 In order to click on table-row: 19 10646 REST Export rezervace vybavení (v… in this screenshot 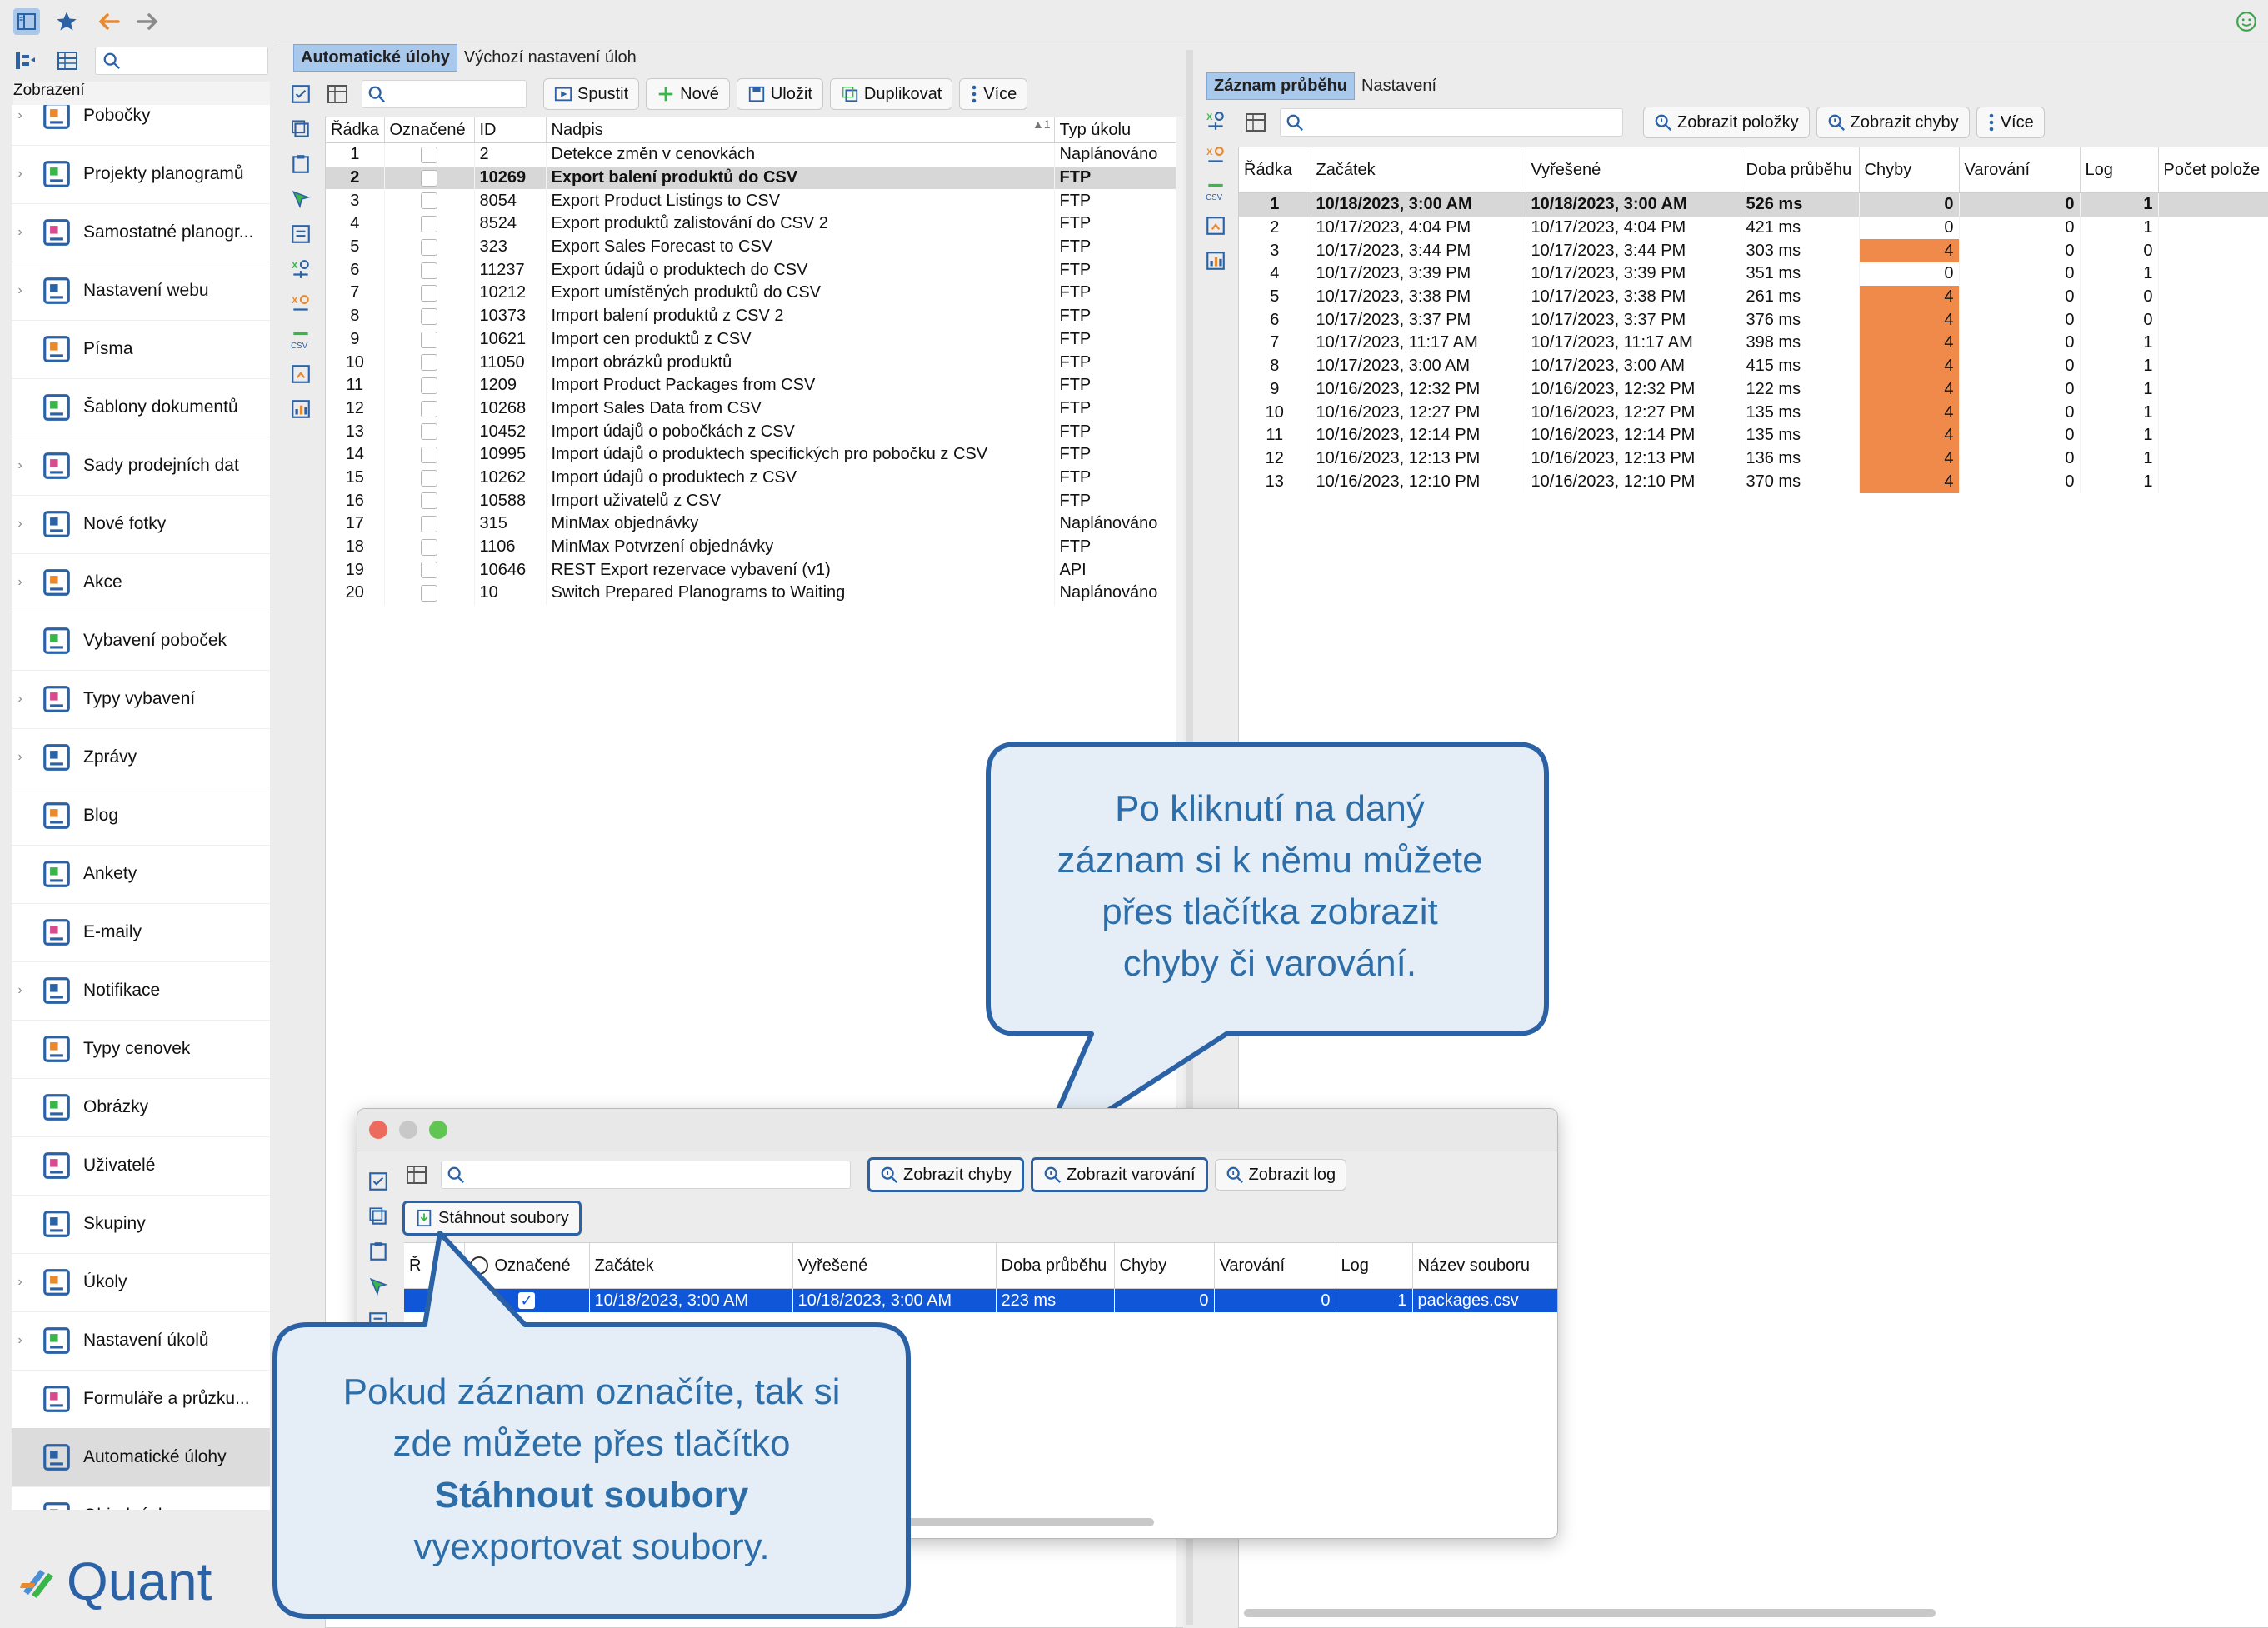, I will do `click(754, 570)`.